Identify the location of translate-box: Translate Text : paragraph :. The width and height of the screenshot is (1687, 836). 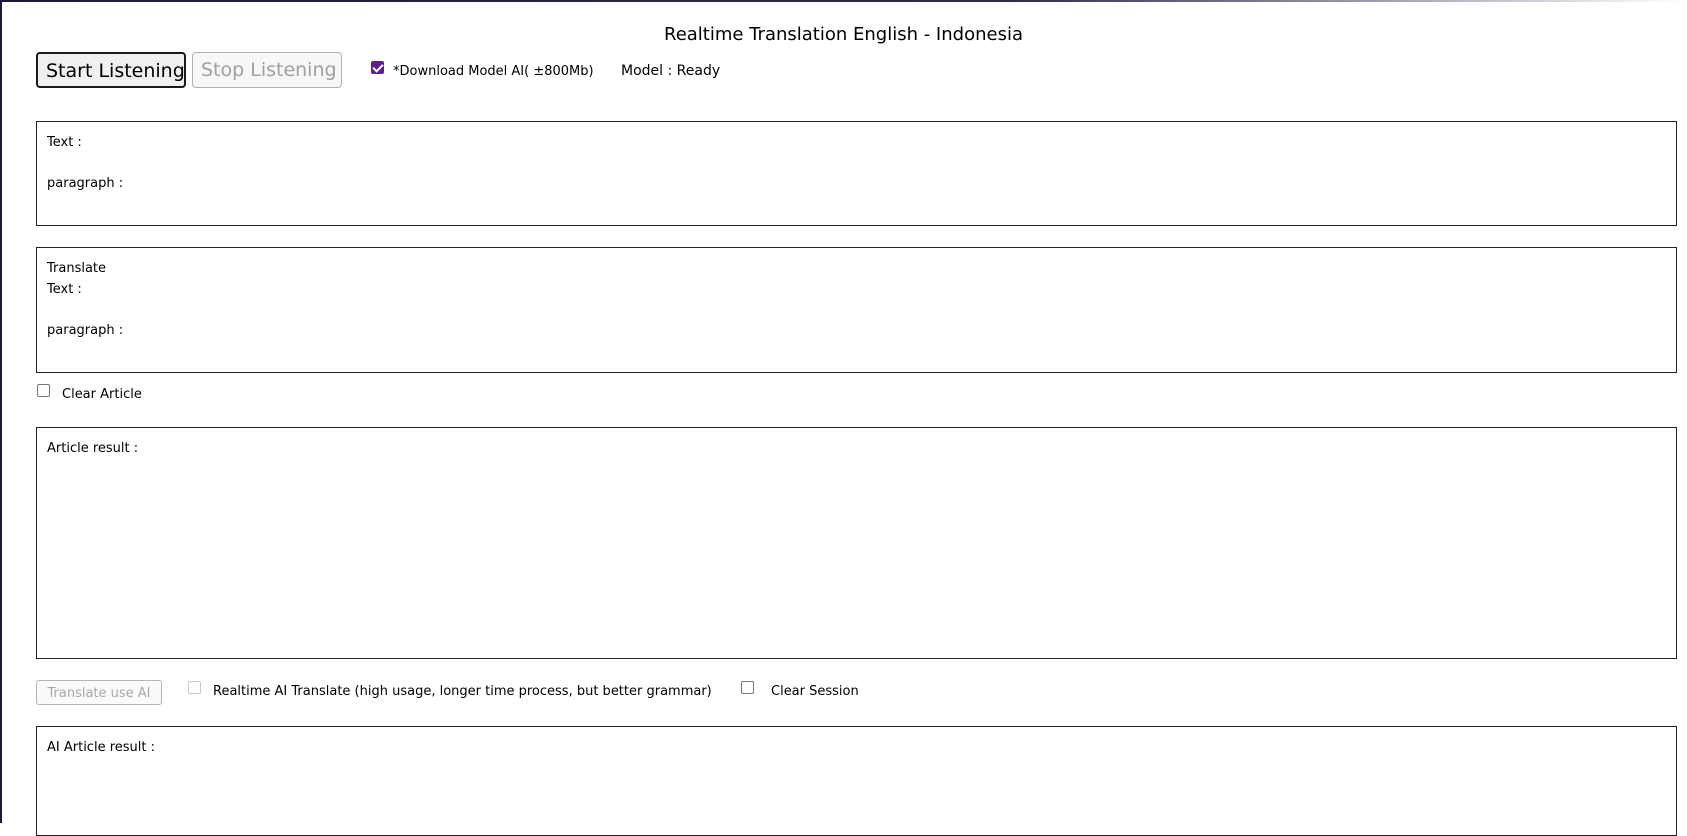
(856, 310).